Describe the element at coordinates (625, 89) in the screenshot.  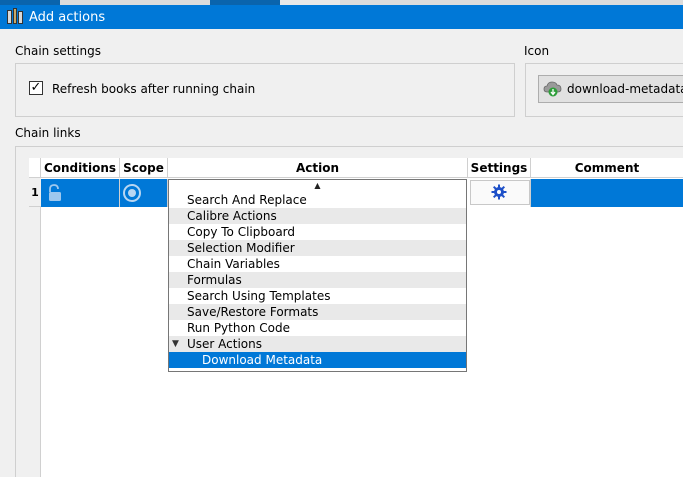
I see `icon-button-label: download-metadata.` at that location.